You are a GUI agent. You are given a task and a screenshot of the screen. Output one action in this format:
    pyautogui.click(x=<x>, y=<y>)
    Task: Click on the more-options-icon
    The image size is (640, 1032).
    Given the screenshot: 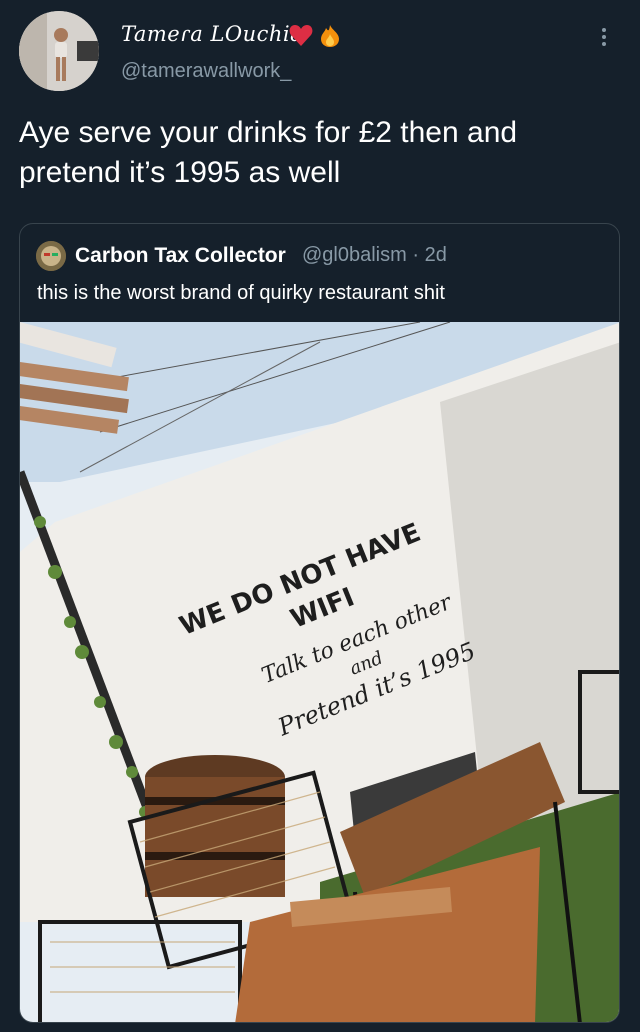 What is the action you would take?
    pyautogui.click(x=604, y=37)
    